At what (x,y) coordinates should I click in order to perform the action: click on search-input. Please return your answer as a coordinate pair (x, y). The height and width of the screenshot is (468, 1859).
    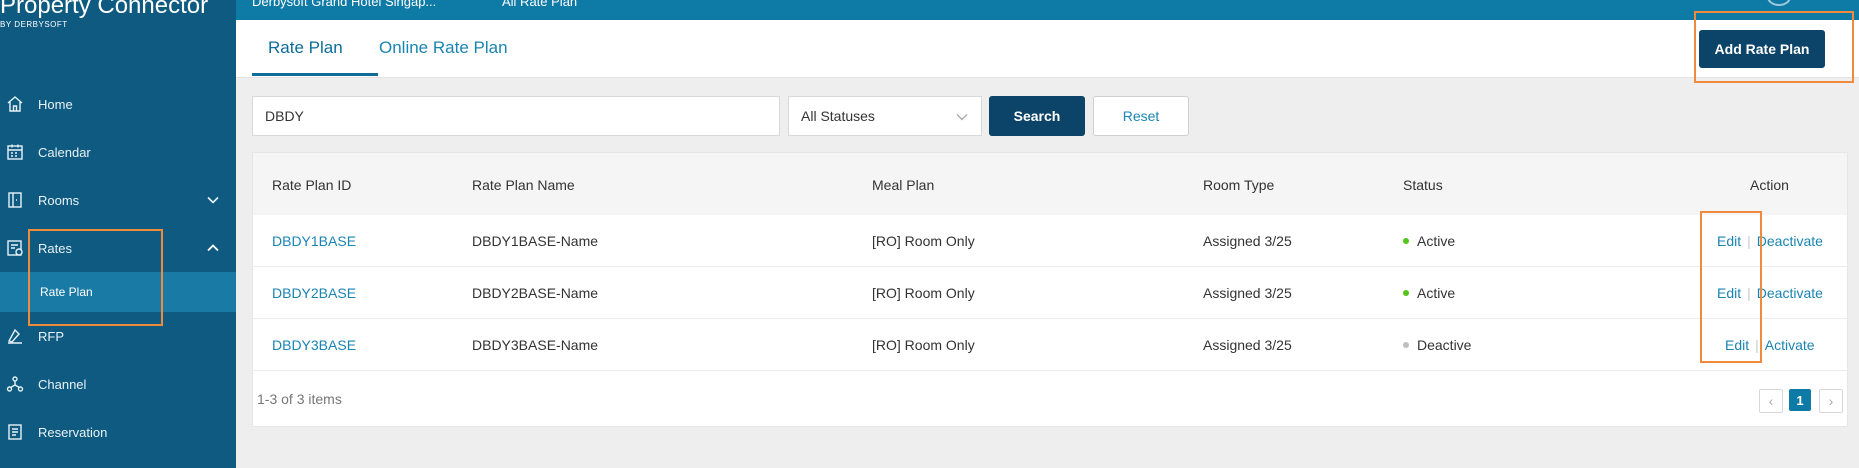
    Looking at the image, I should click on (516, 116).